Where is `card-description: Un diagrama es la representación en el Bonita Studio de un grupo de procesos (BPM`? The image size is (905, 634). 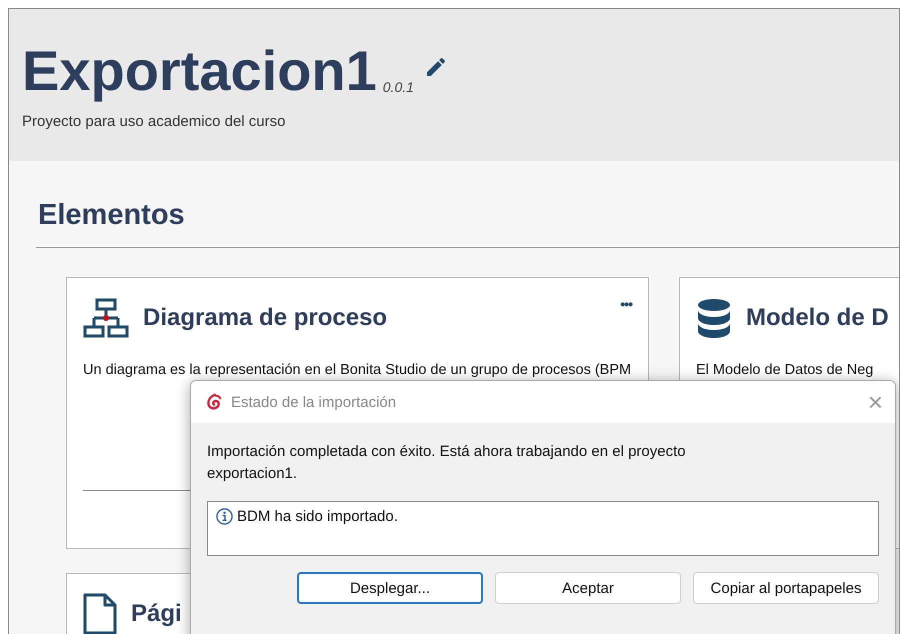 card-description: Un diagrama es la representación en el Bonita Studio de un grupo de procesos (BPM is located at coordinates (357, 370).